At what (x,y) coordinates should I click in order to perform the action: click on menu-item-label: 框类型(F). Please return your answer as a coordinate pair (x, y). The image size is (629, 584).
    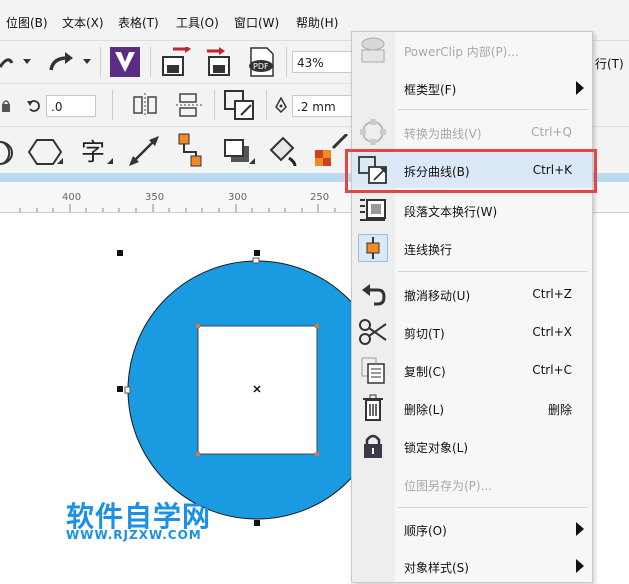
    Looking at the image, I should click on (430, 90).